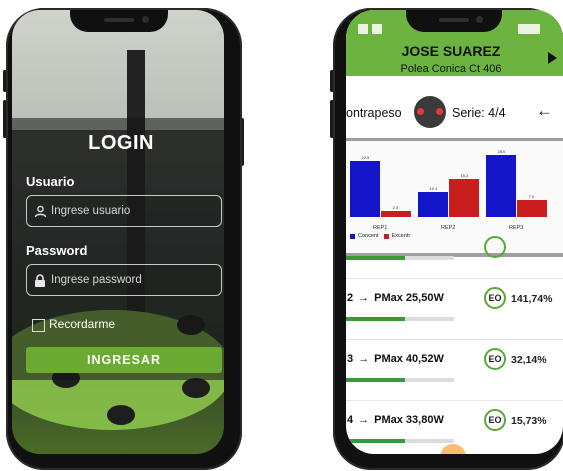  I want to click on joystick-icon, so click(430, 112).